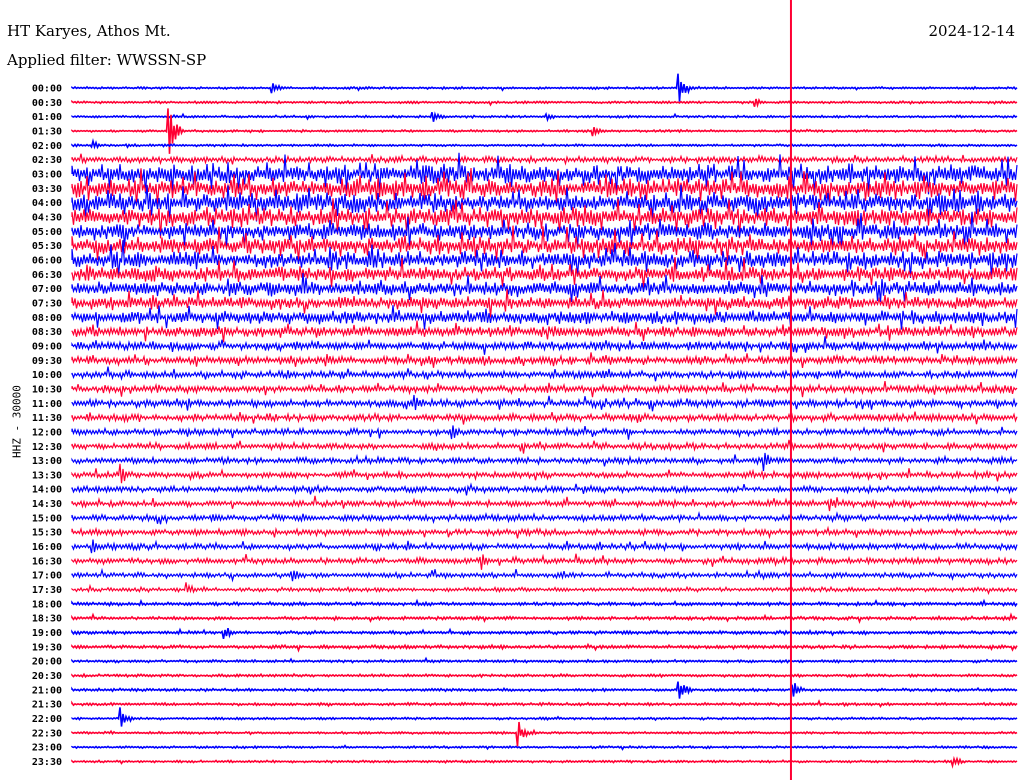 This screenshot has width=1024, height=780. Describe the element at coordinates (47, 475) in the screenshot. I see `row-time-label: 13:30` at that location.